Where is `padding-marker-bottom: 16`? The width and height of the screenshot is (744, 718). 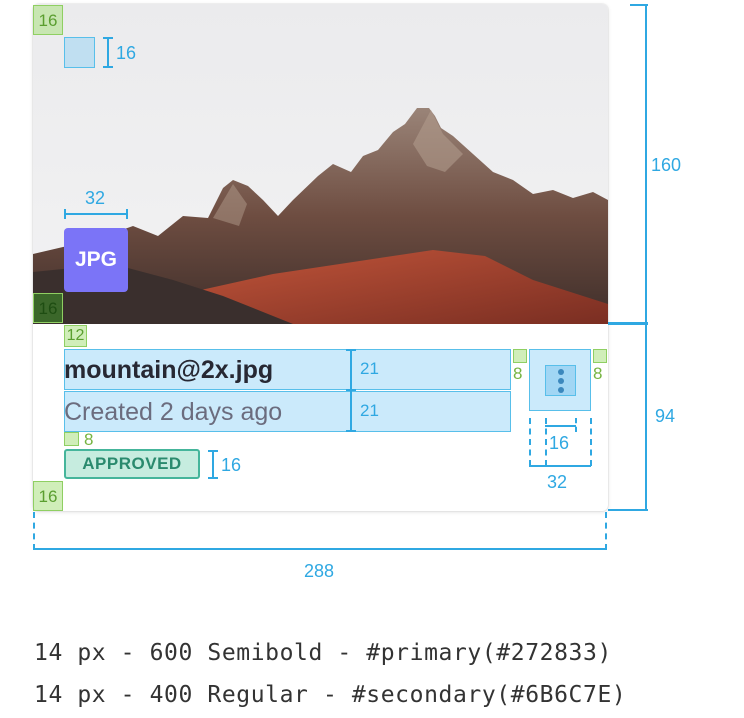
padding-marker-bottom: 16 is located at coordinates (48, 496).